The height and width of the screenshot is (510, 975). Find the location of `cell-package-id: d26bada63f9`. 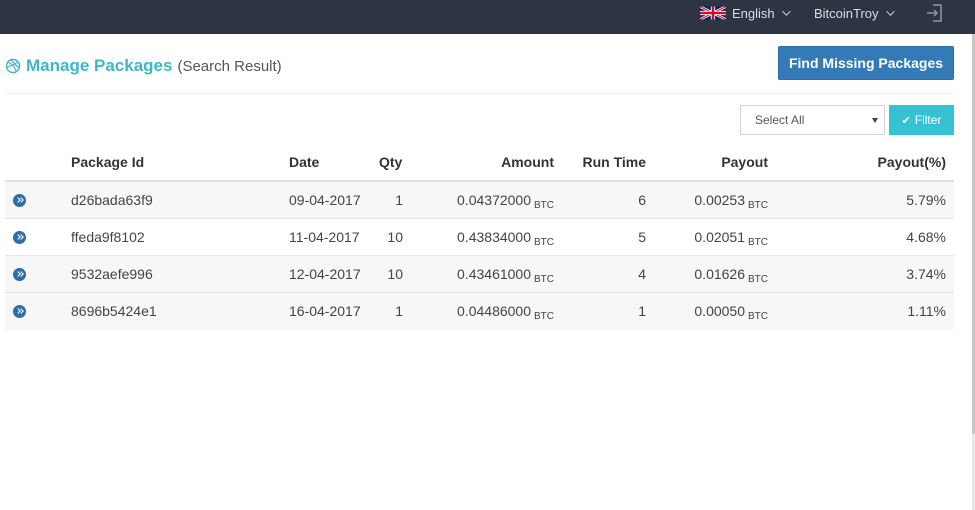

cell-package-id: d26bada63f9 is located at coordinates (112, 200).